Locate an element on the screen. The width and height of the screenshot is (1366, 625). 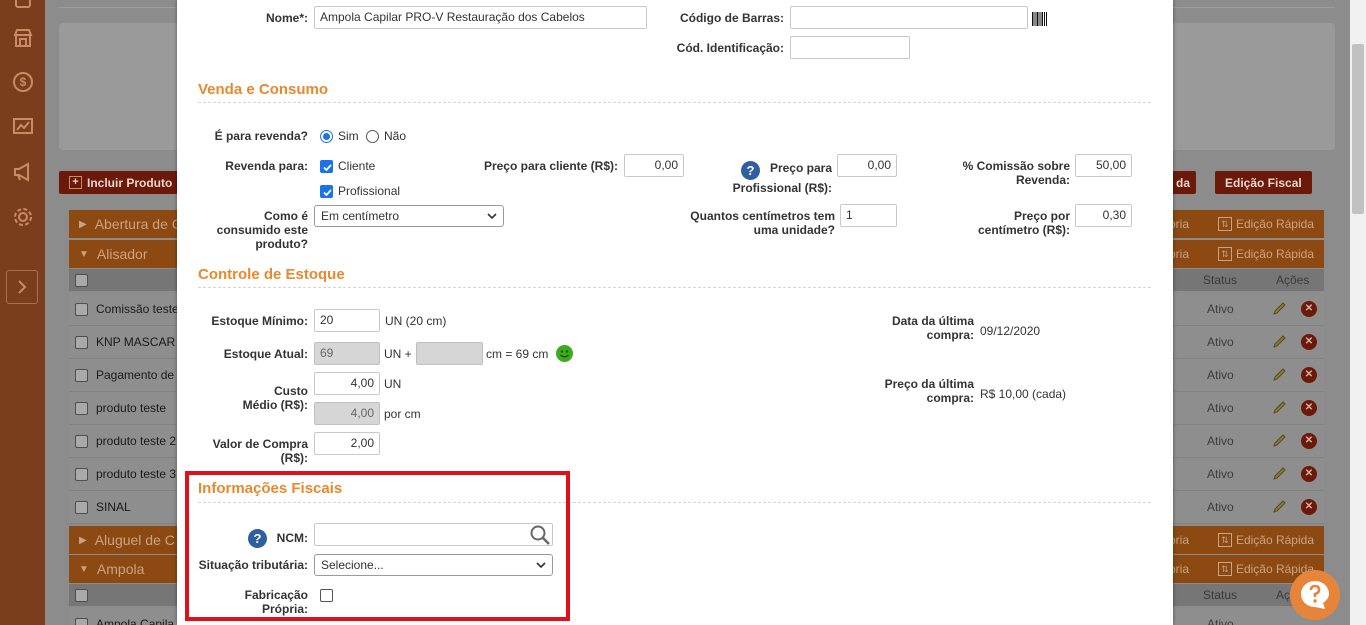
gear-icon is located at coordinates (23, 217).